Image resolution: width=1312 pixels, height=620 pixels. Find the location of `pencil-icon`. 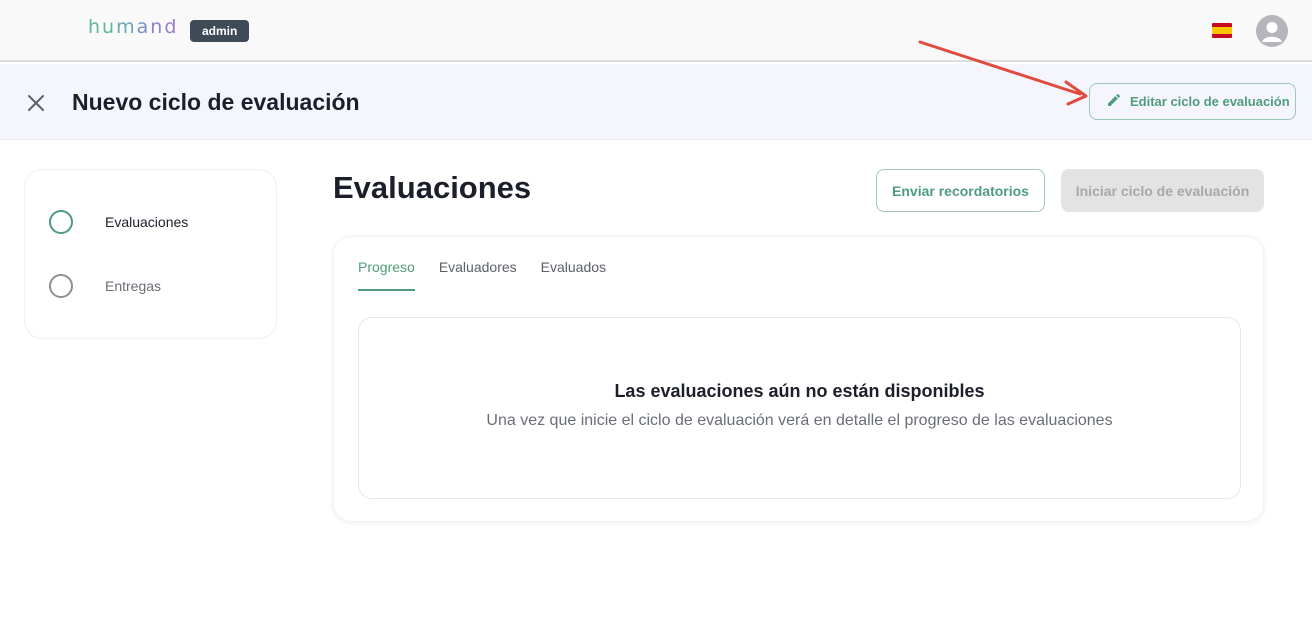

pencil-icon is located at coordinates (1114, 101).